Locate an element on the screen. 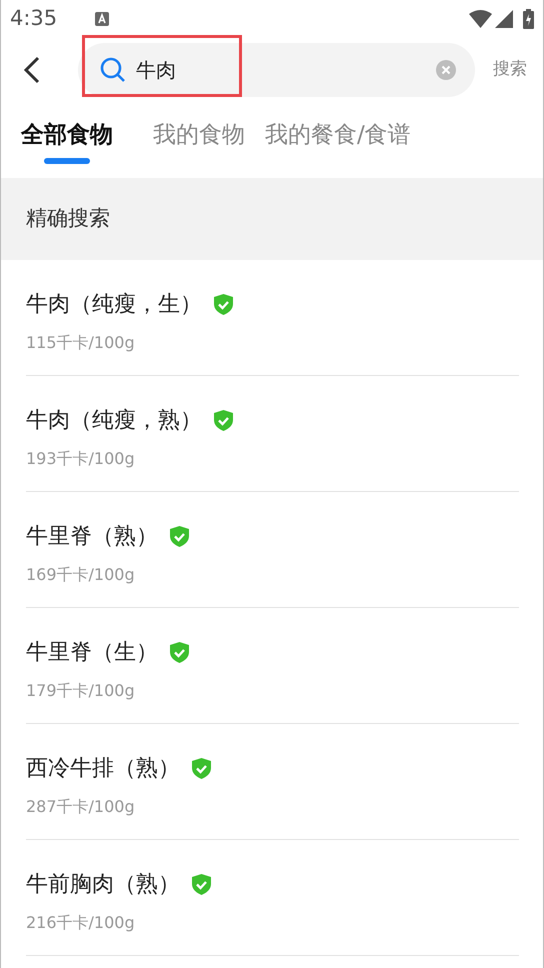 This screenshot has width=544, height=968. search-value: 牛肉 is located at coordinates (156, 70).